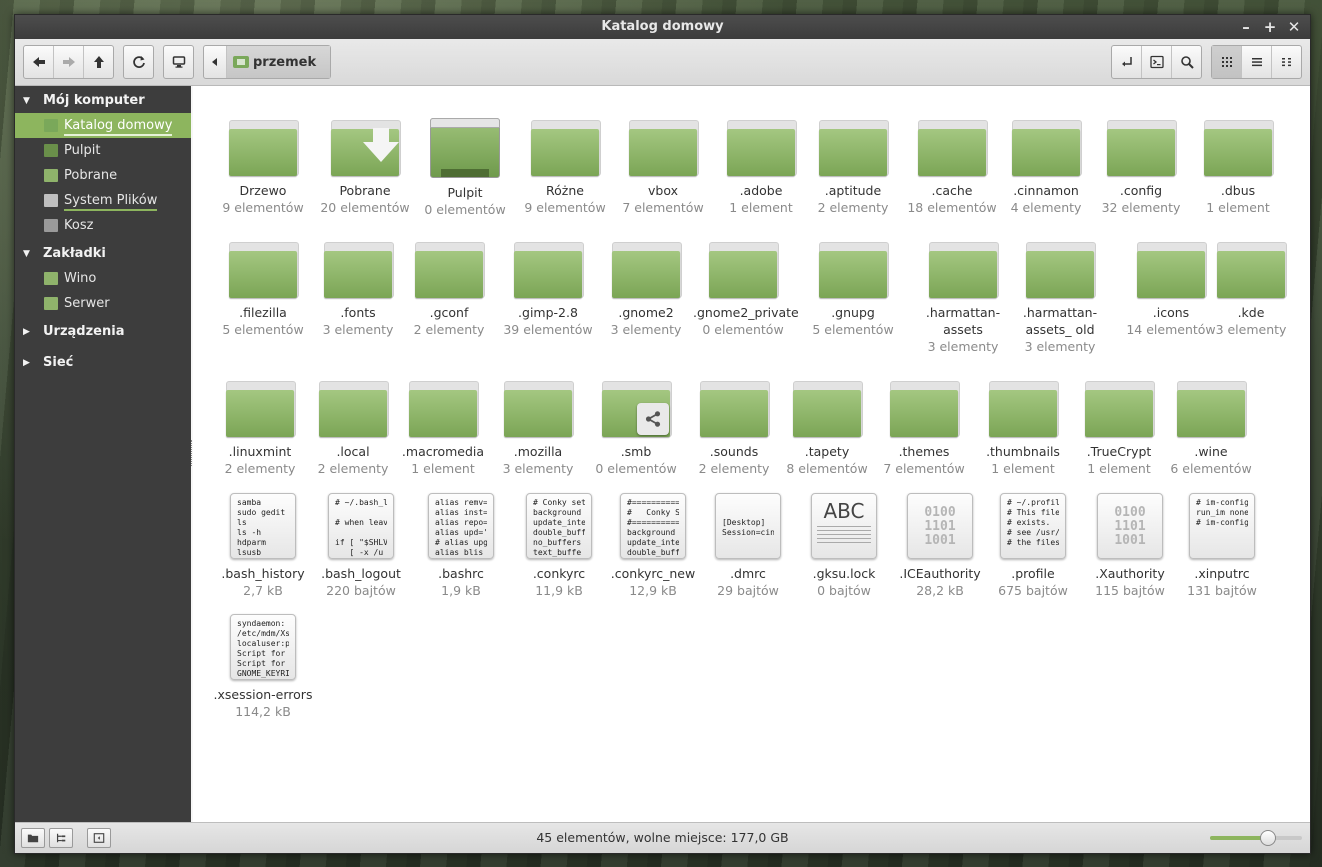 The width and height of the screenshot is (1322, 867). What do you see at coordinates (1157, 62) in the screenshot?
I see `terminal-button` at bounding box center [1157, 62].